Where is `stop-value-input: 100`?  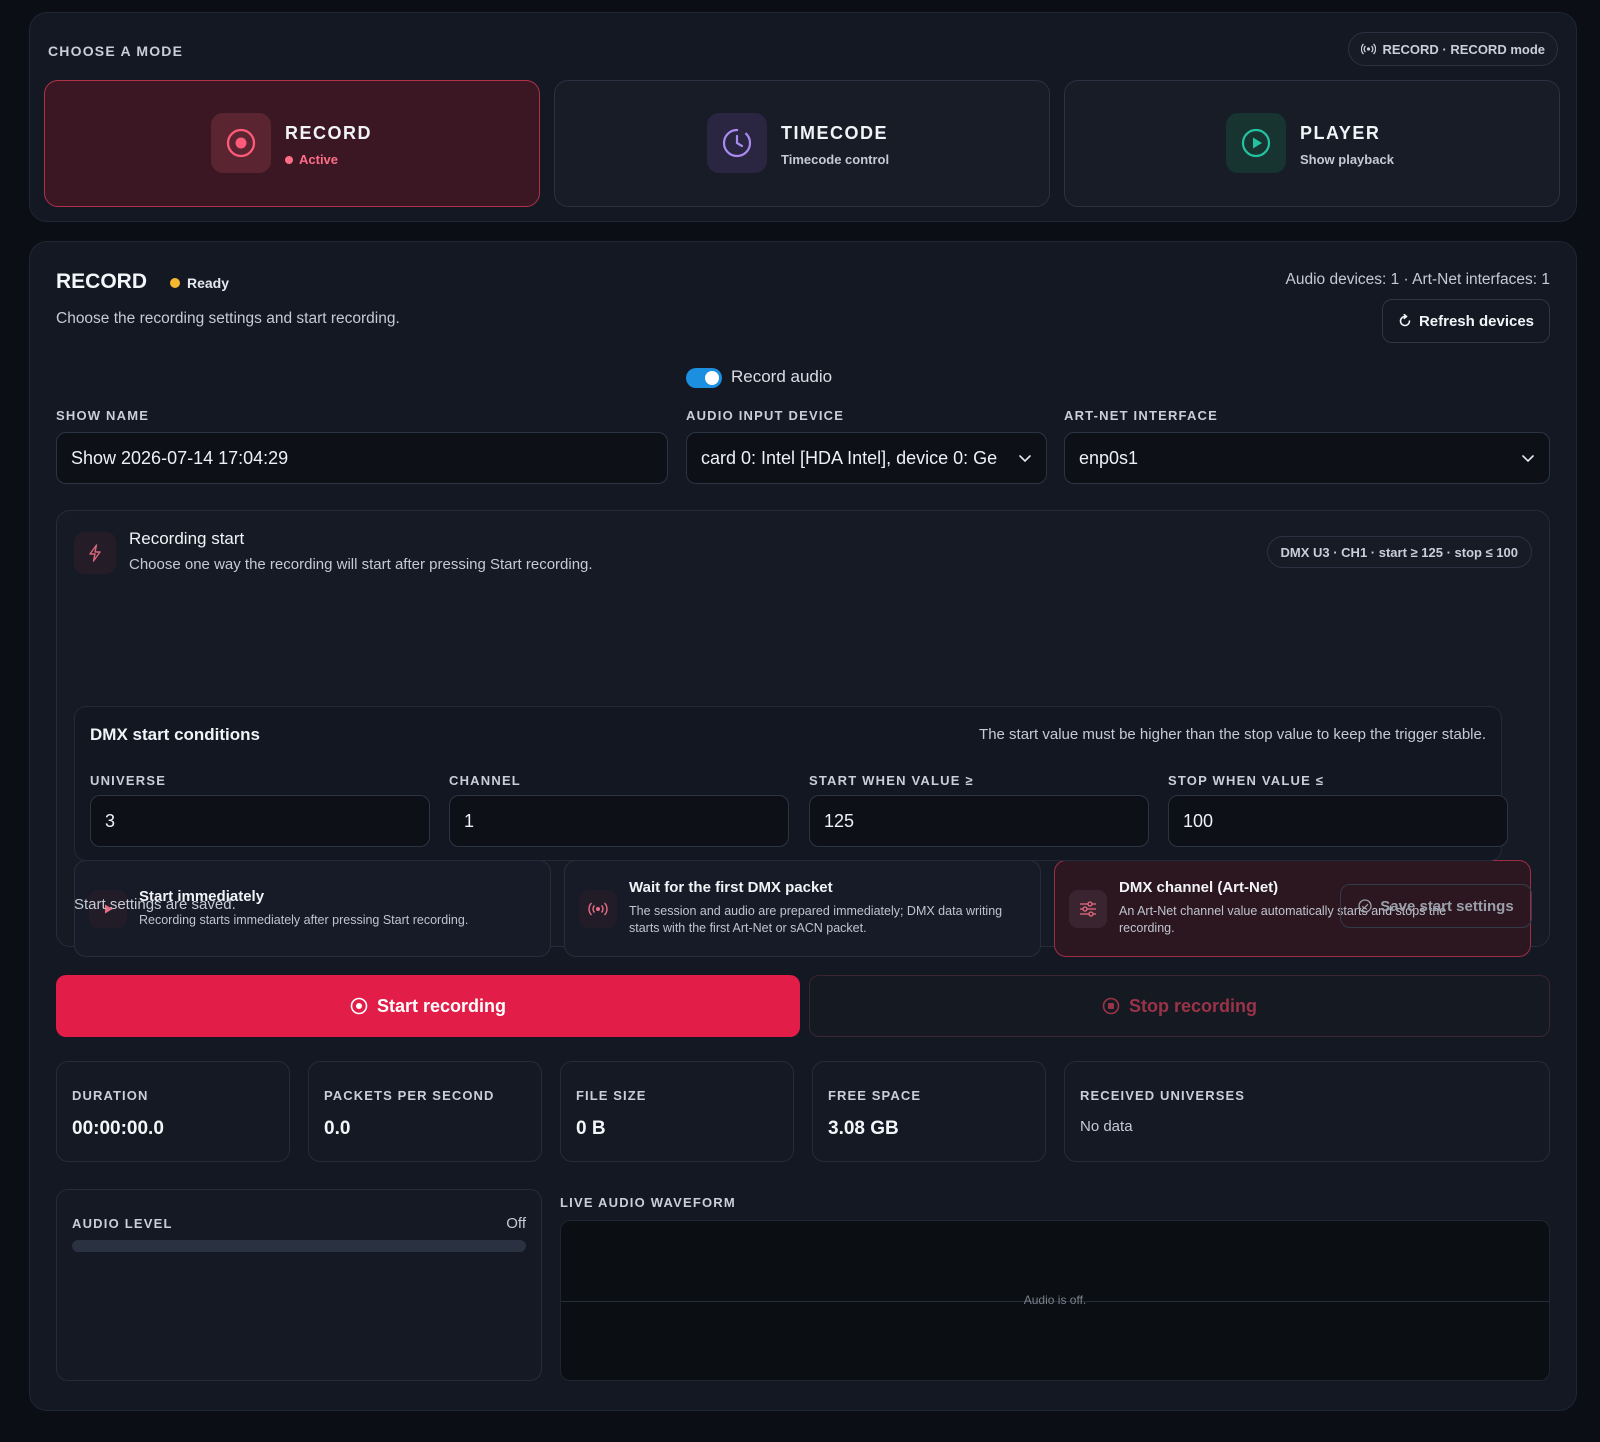
stop-value-input: 100 is located at coordinates (1338, 821).